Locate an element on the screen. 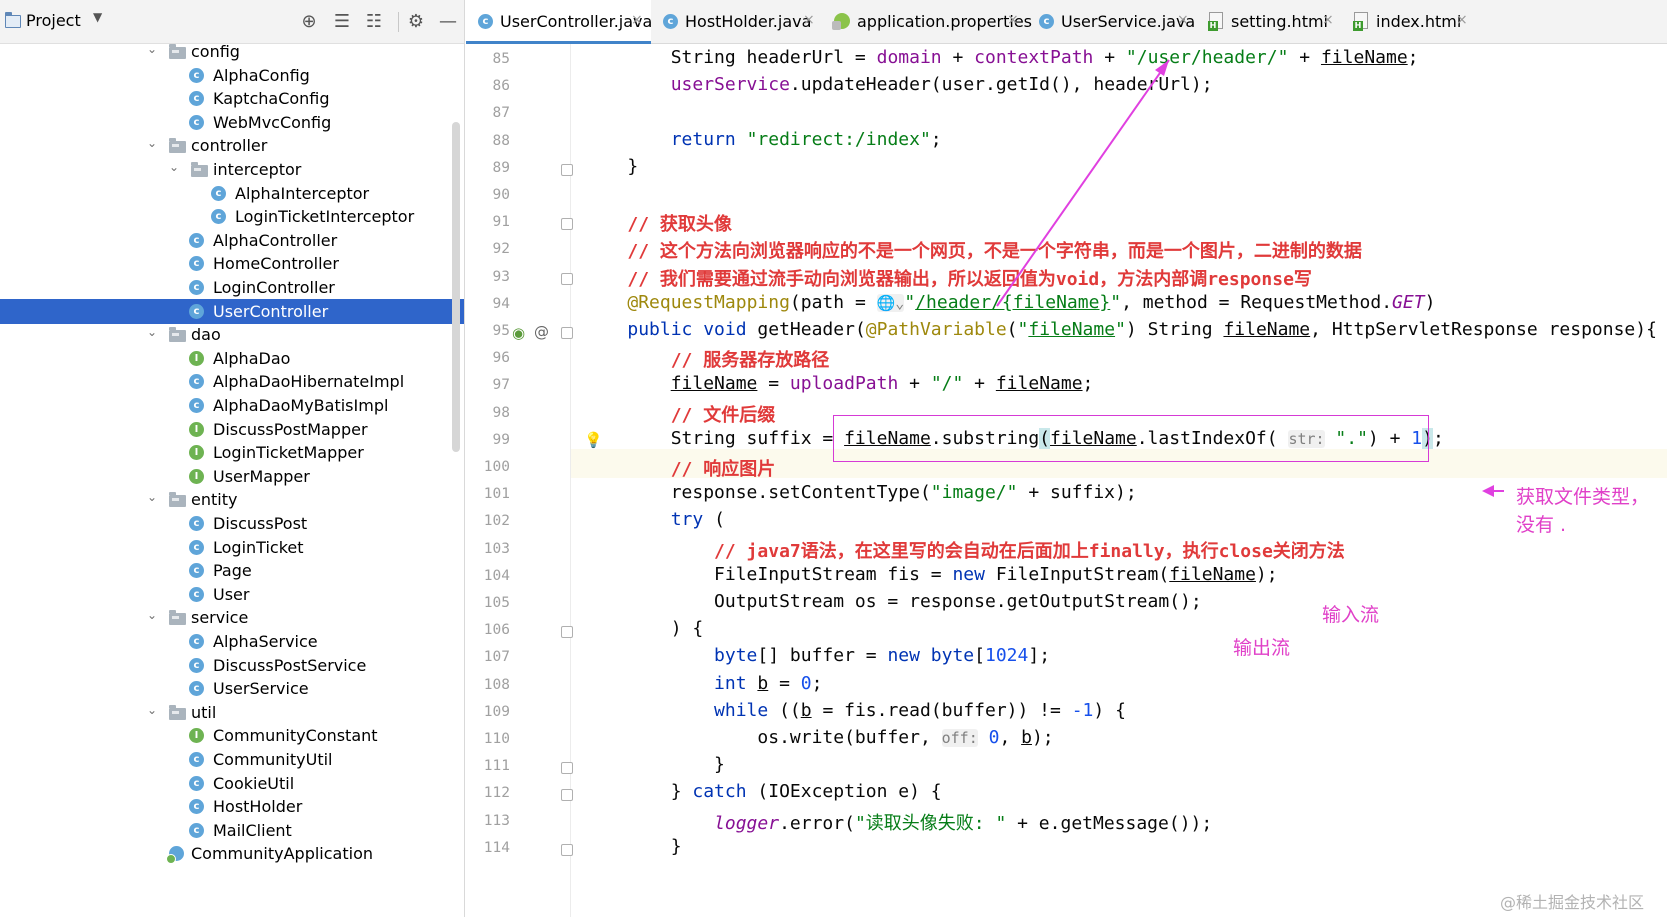 The width and height of the screenshot is (1667, 917). annotation-input-stream: 输入流 is located at coordinates (1351, 615).